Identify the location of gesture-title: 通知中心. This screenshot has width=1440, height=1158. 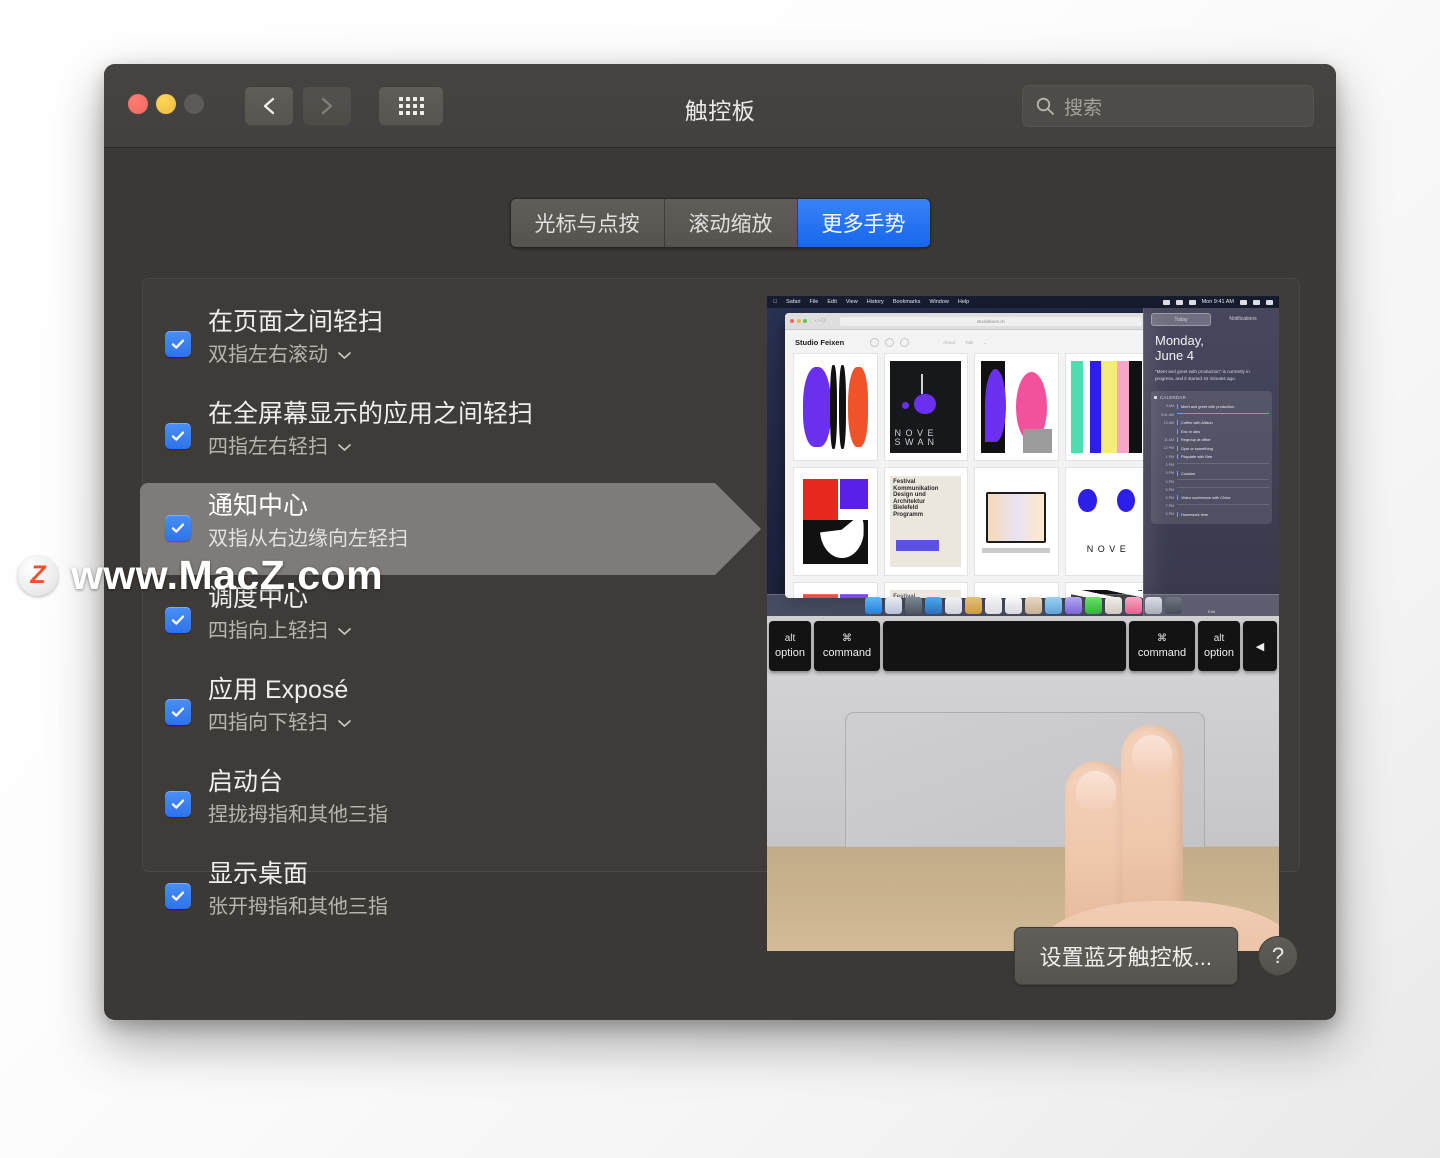
(258, 506).